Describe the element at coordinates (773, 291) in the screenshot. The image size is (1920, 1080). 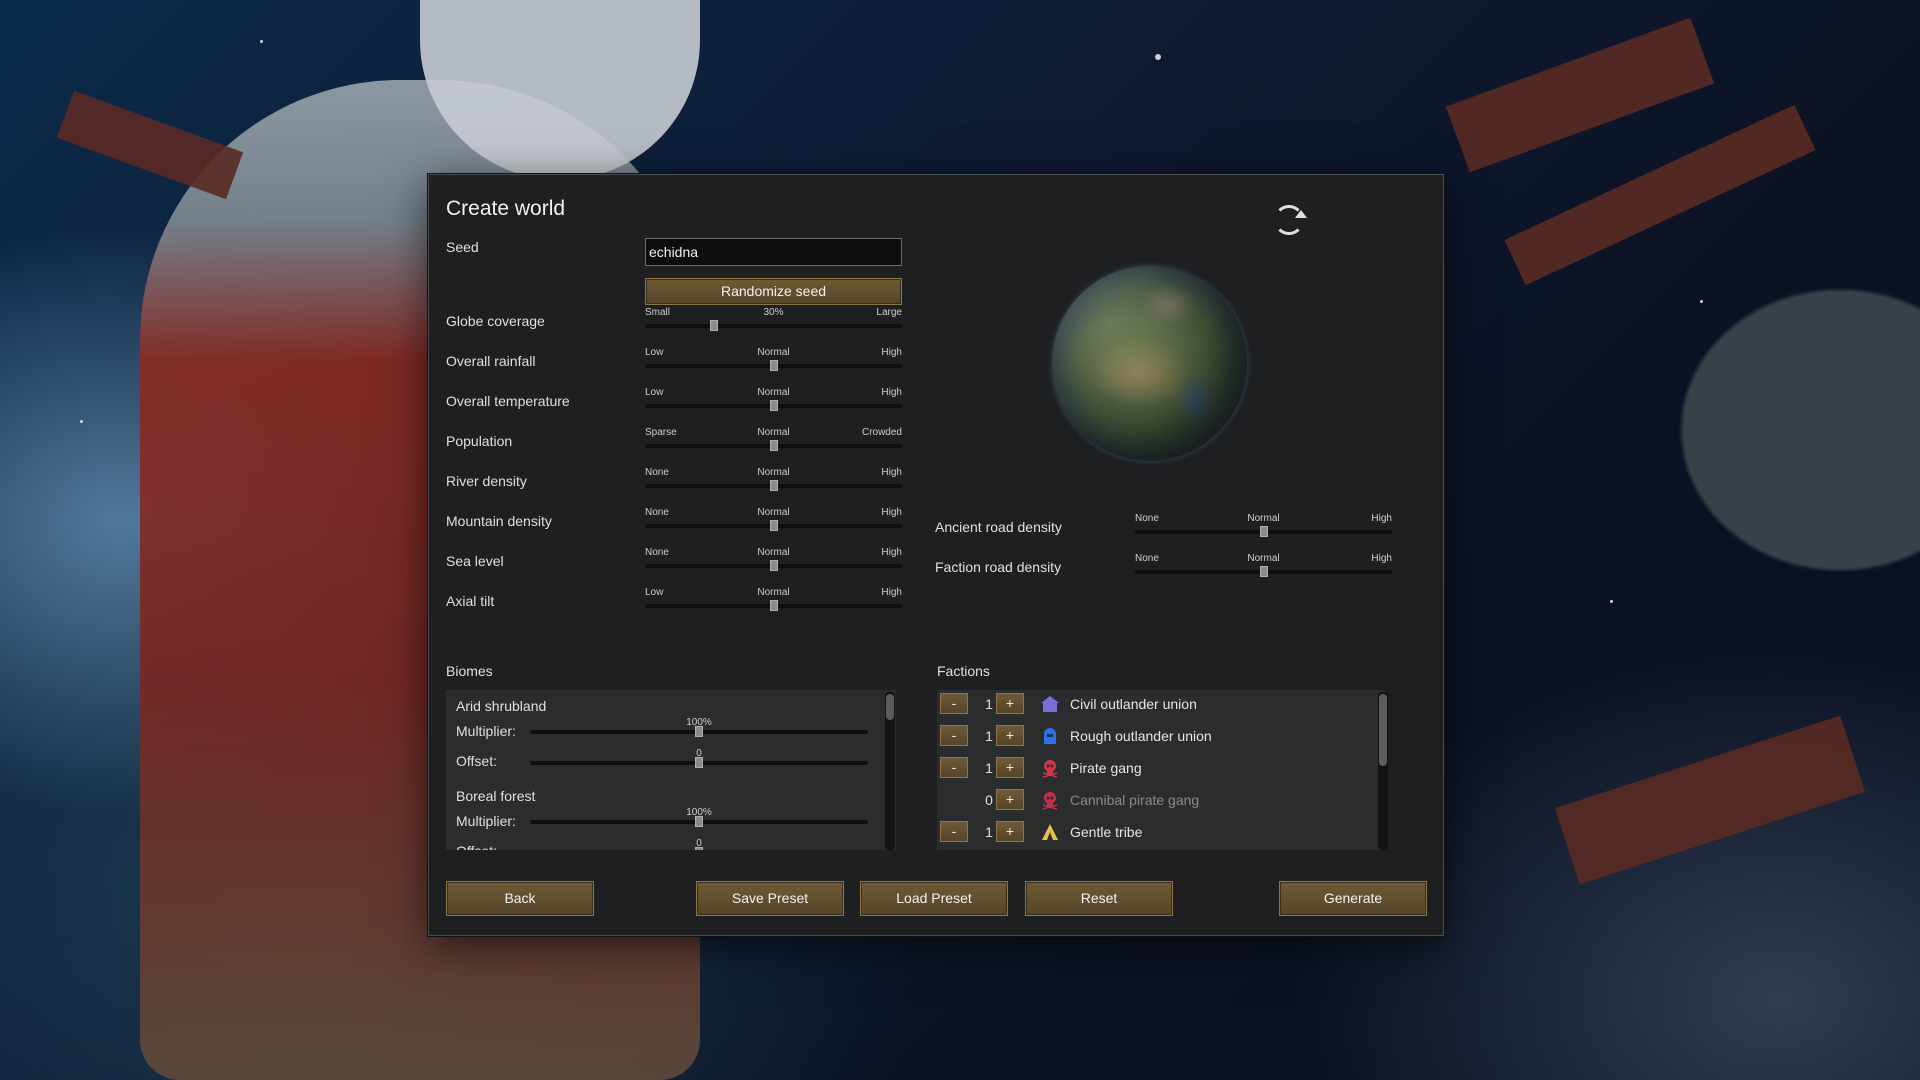
I see `randomize-seed-button: Randomize seed` at that location.